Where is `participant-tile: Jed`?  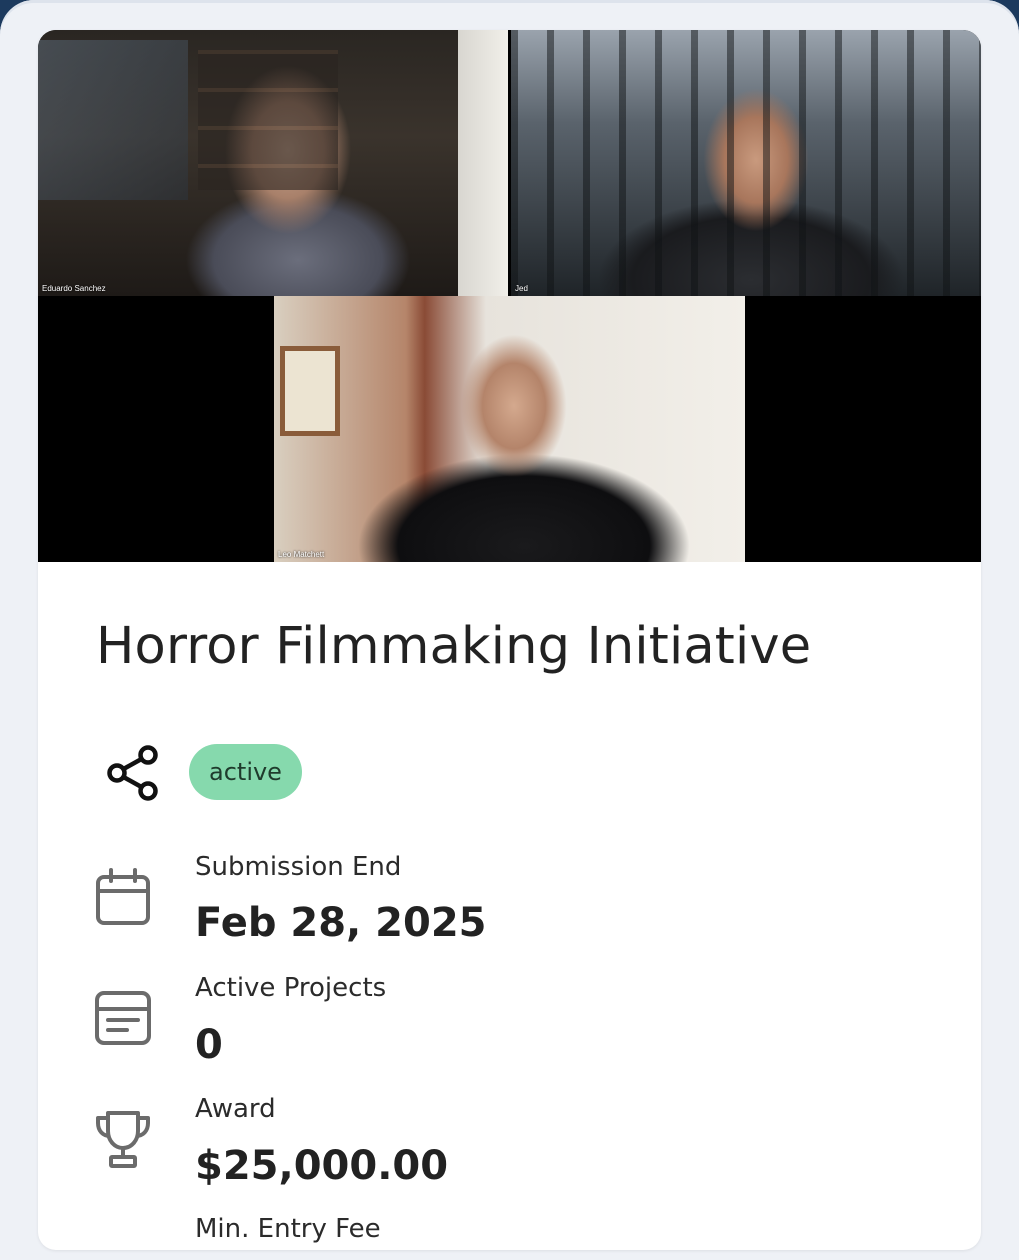 participant-tile: Jed is located at coordinates (746, 163).